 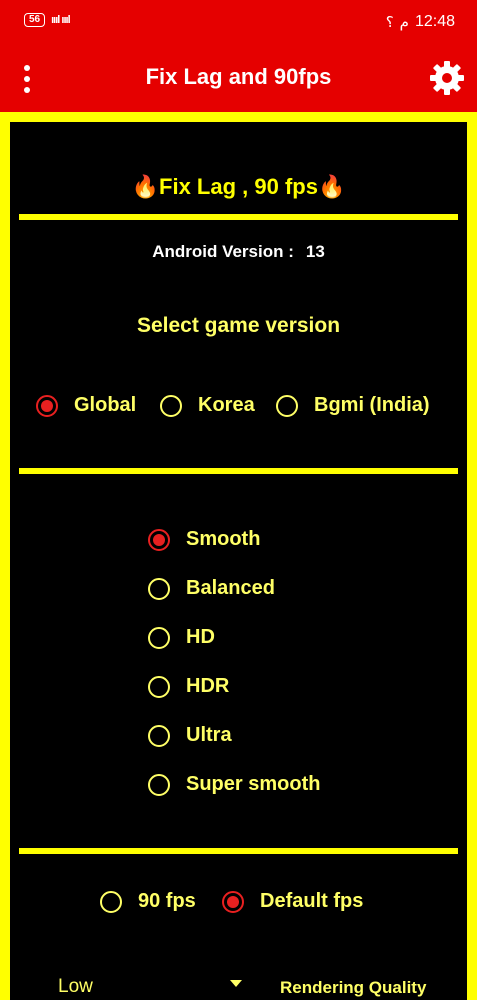 I want to click on radio-90-fps: 90 fps, so click(x=148, y=901).